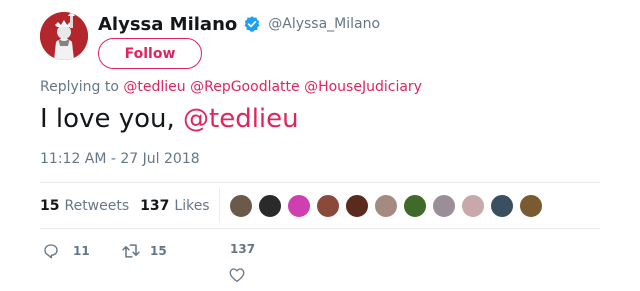  Describe the element at coordinates (112, 119) in the screenshot. I see `tweet-text-body: I love you,` at that location.